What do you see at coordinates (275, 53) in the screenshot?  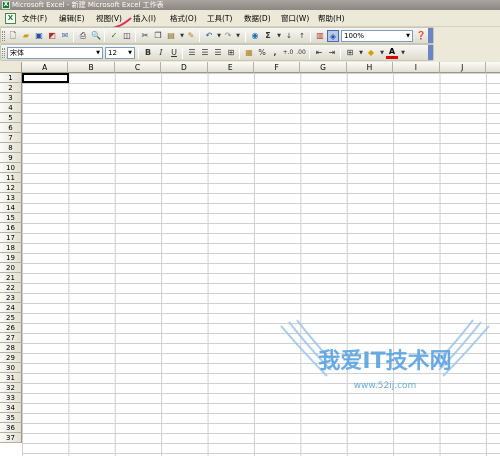 I see `comma-button: ,` at bounding box center [275, 53].